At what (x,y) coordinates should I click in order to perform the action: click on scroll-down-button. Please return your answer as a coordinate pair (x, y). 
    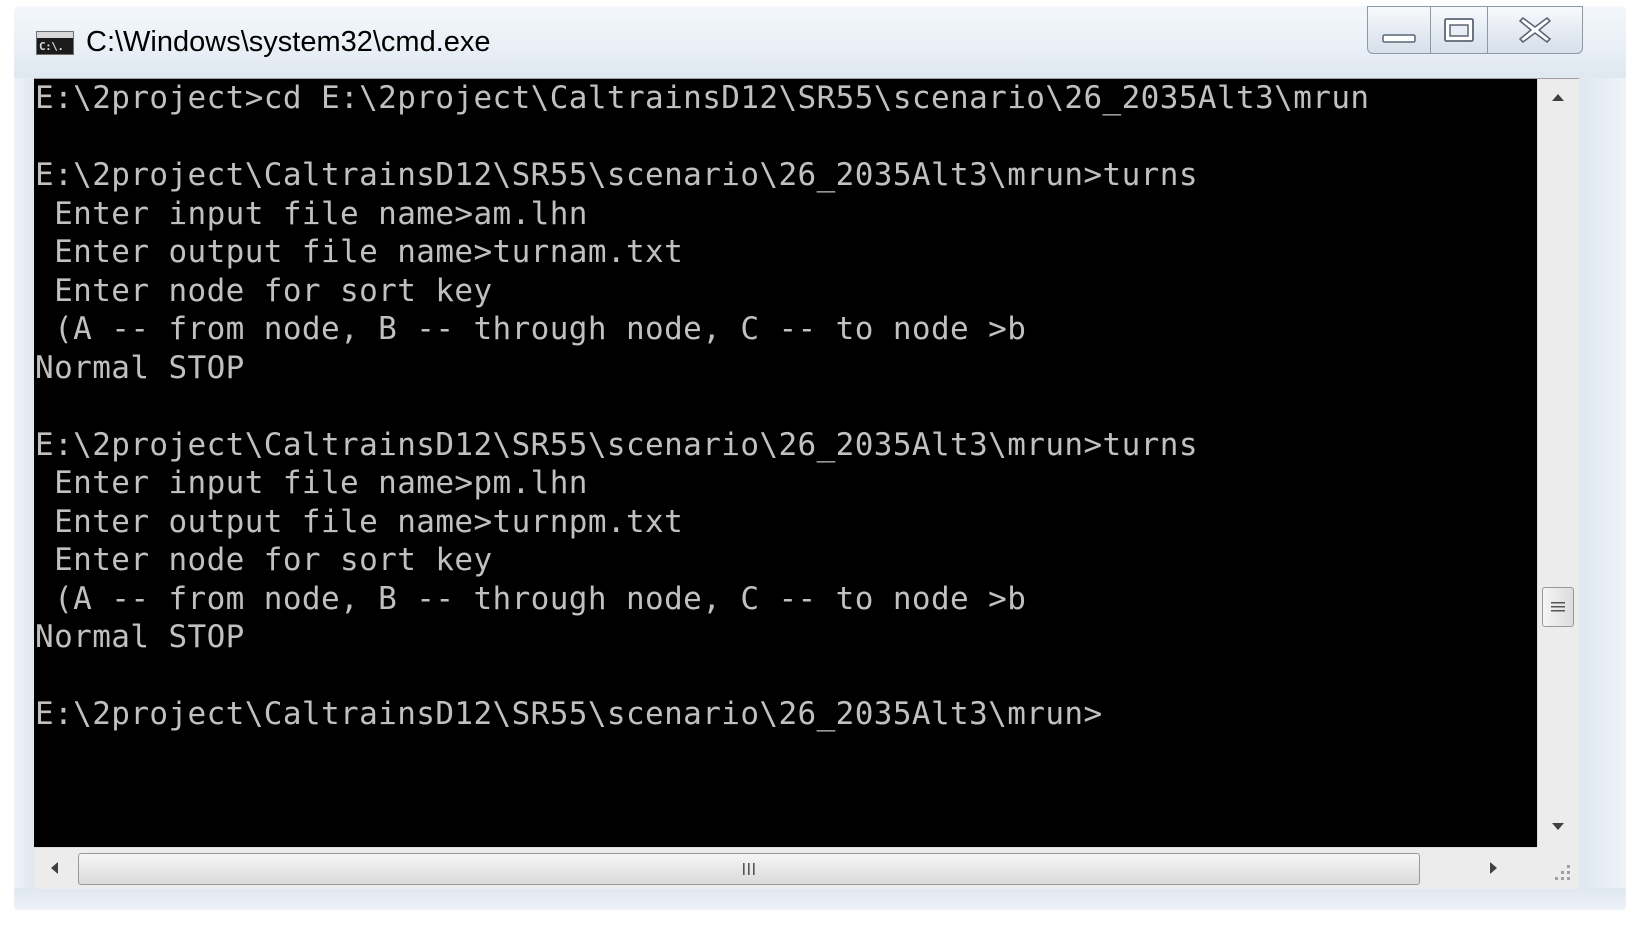
    Looking at the image, I should click on (1558, 827).